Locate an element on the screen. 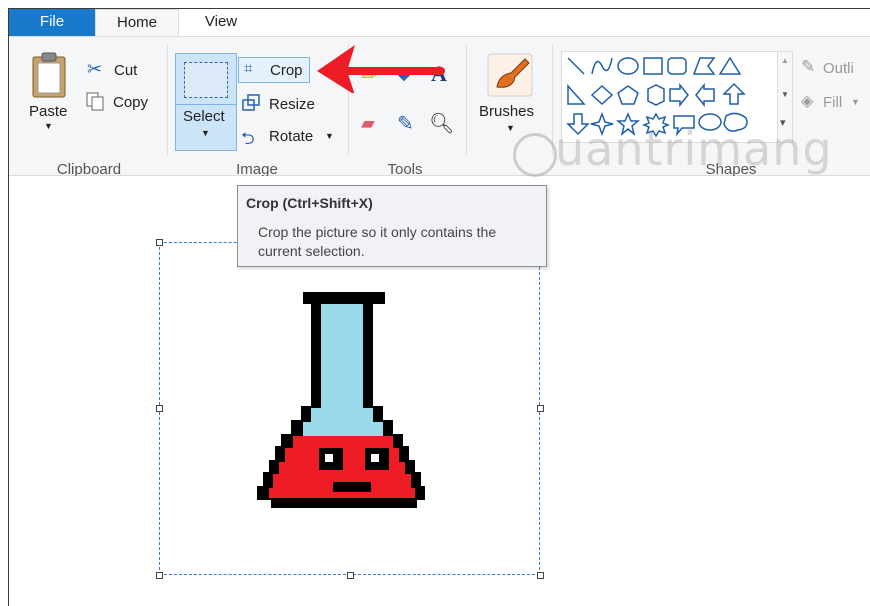 Image resolution: width=870 pixels, height=606 pixels. select-button: Select ▼ is located at coordinates (206, 102).